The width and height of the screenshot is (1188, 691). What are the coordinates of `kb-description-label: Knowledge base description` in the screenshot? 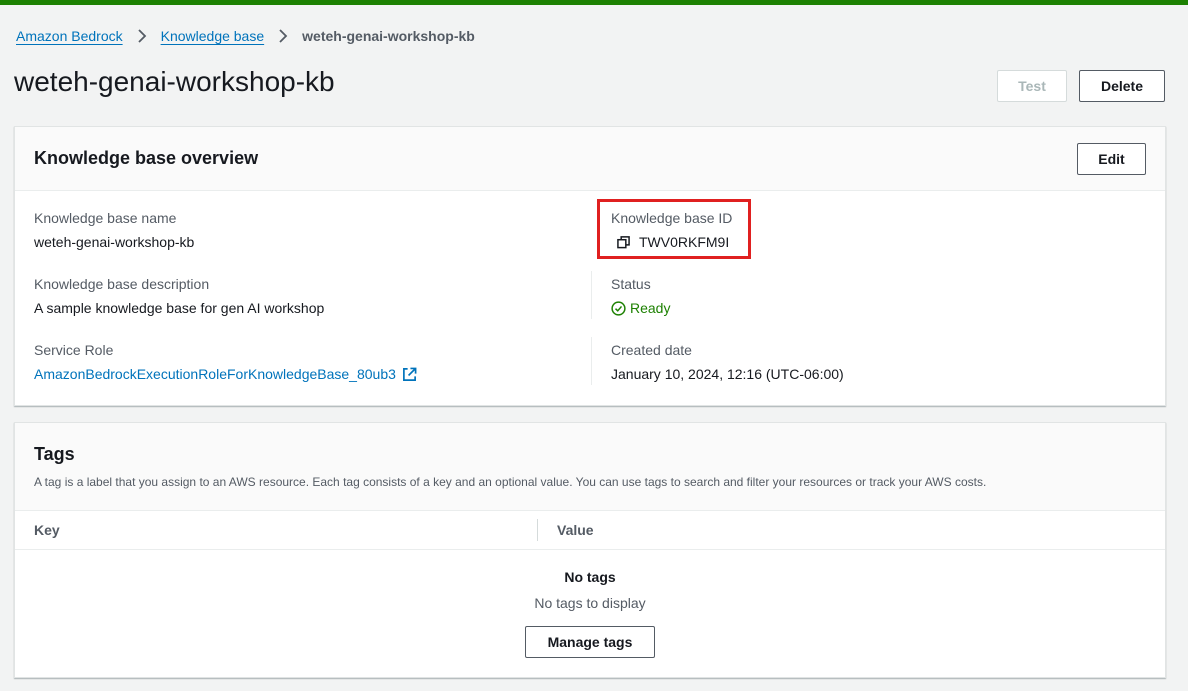 It's located at (122, 284).